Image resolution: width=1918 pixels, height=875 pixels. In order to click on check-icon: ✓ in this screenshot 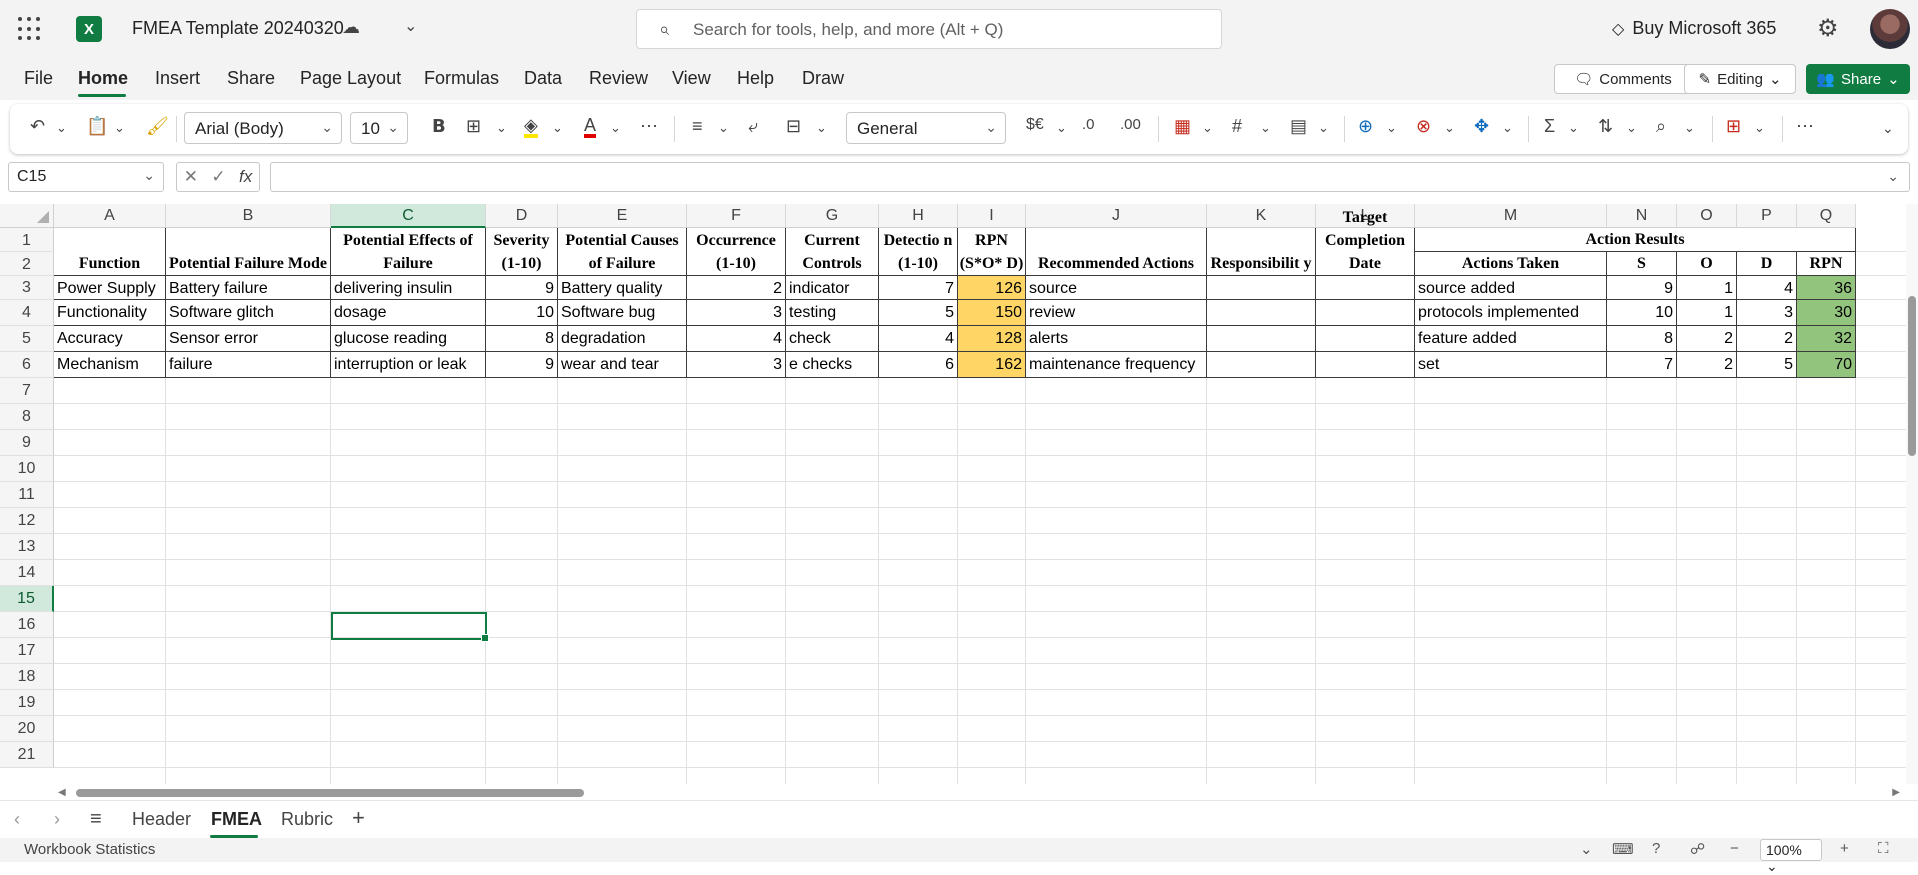, I will do `click(218, 177)`.